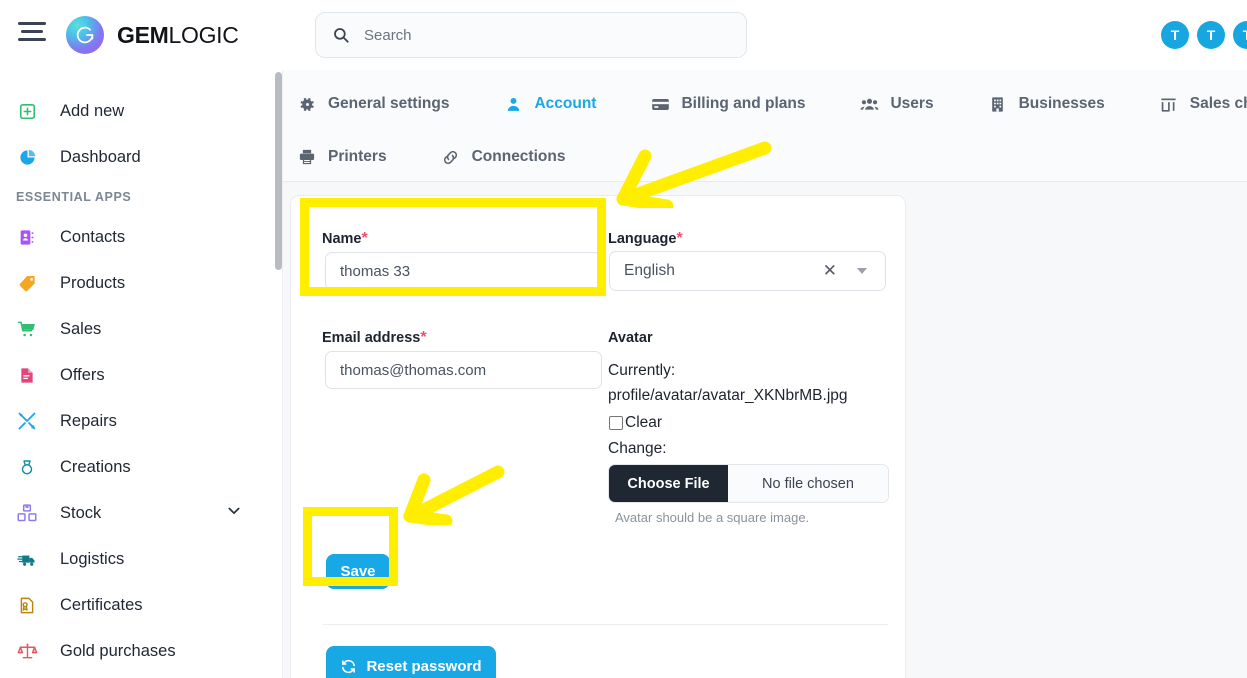 This screenshot has height=678, width=1247. What do you see at coordinates (642, 239) in the screenshot?
I see `language-label-text: Language` at bounding box center [642, 239].